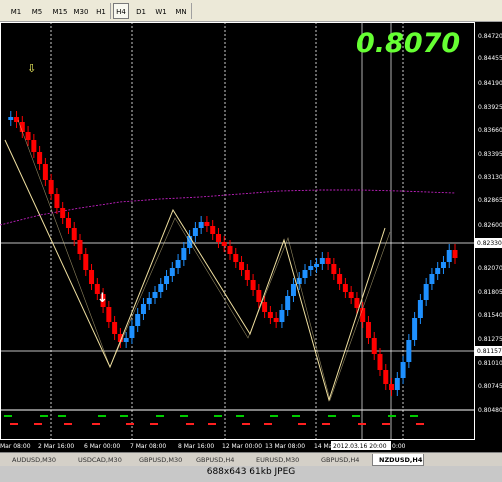 The height and width of the screenshot is (482, 502). Describe the element at coordinates (490, 130) in the screenshot. I see `price-axis-label: 0.83660` at that location.